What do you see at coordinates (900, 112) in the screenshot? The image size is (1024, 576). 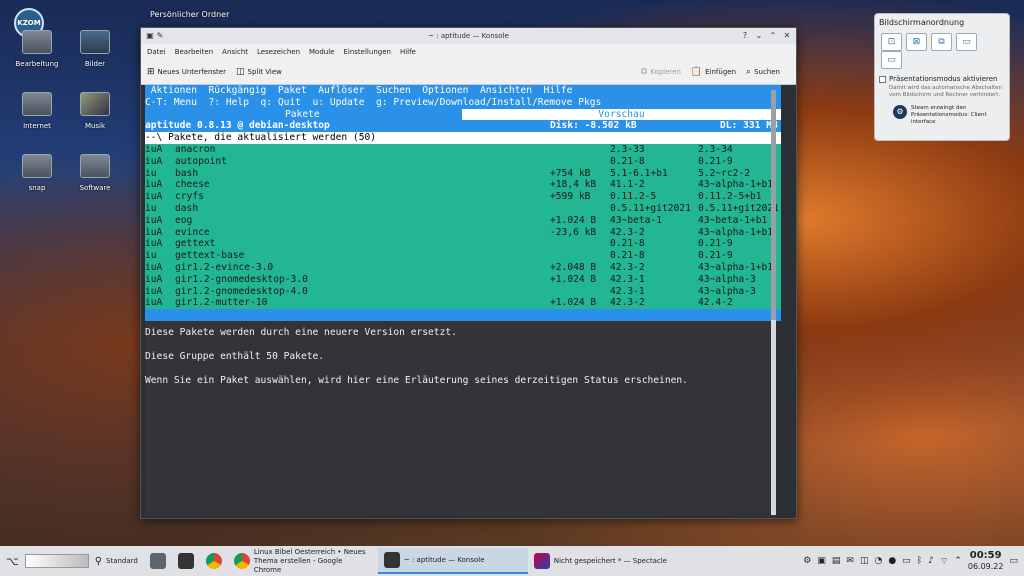 I see `steam-icon: ⚙` at bounding box center [900, 112].